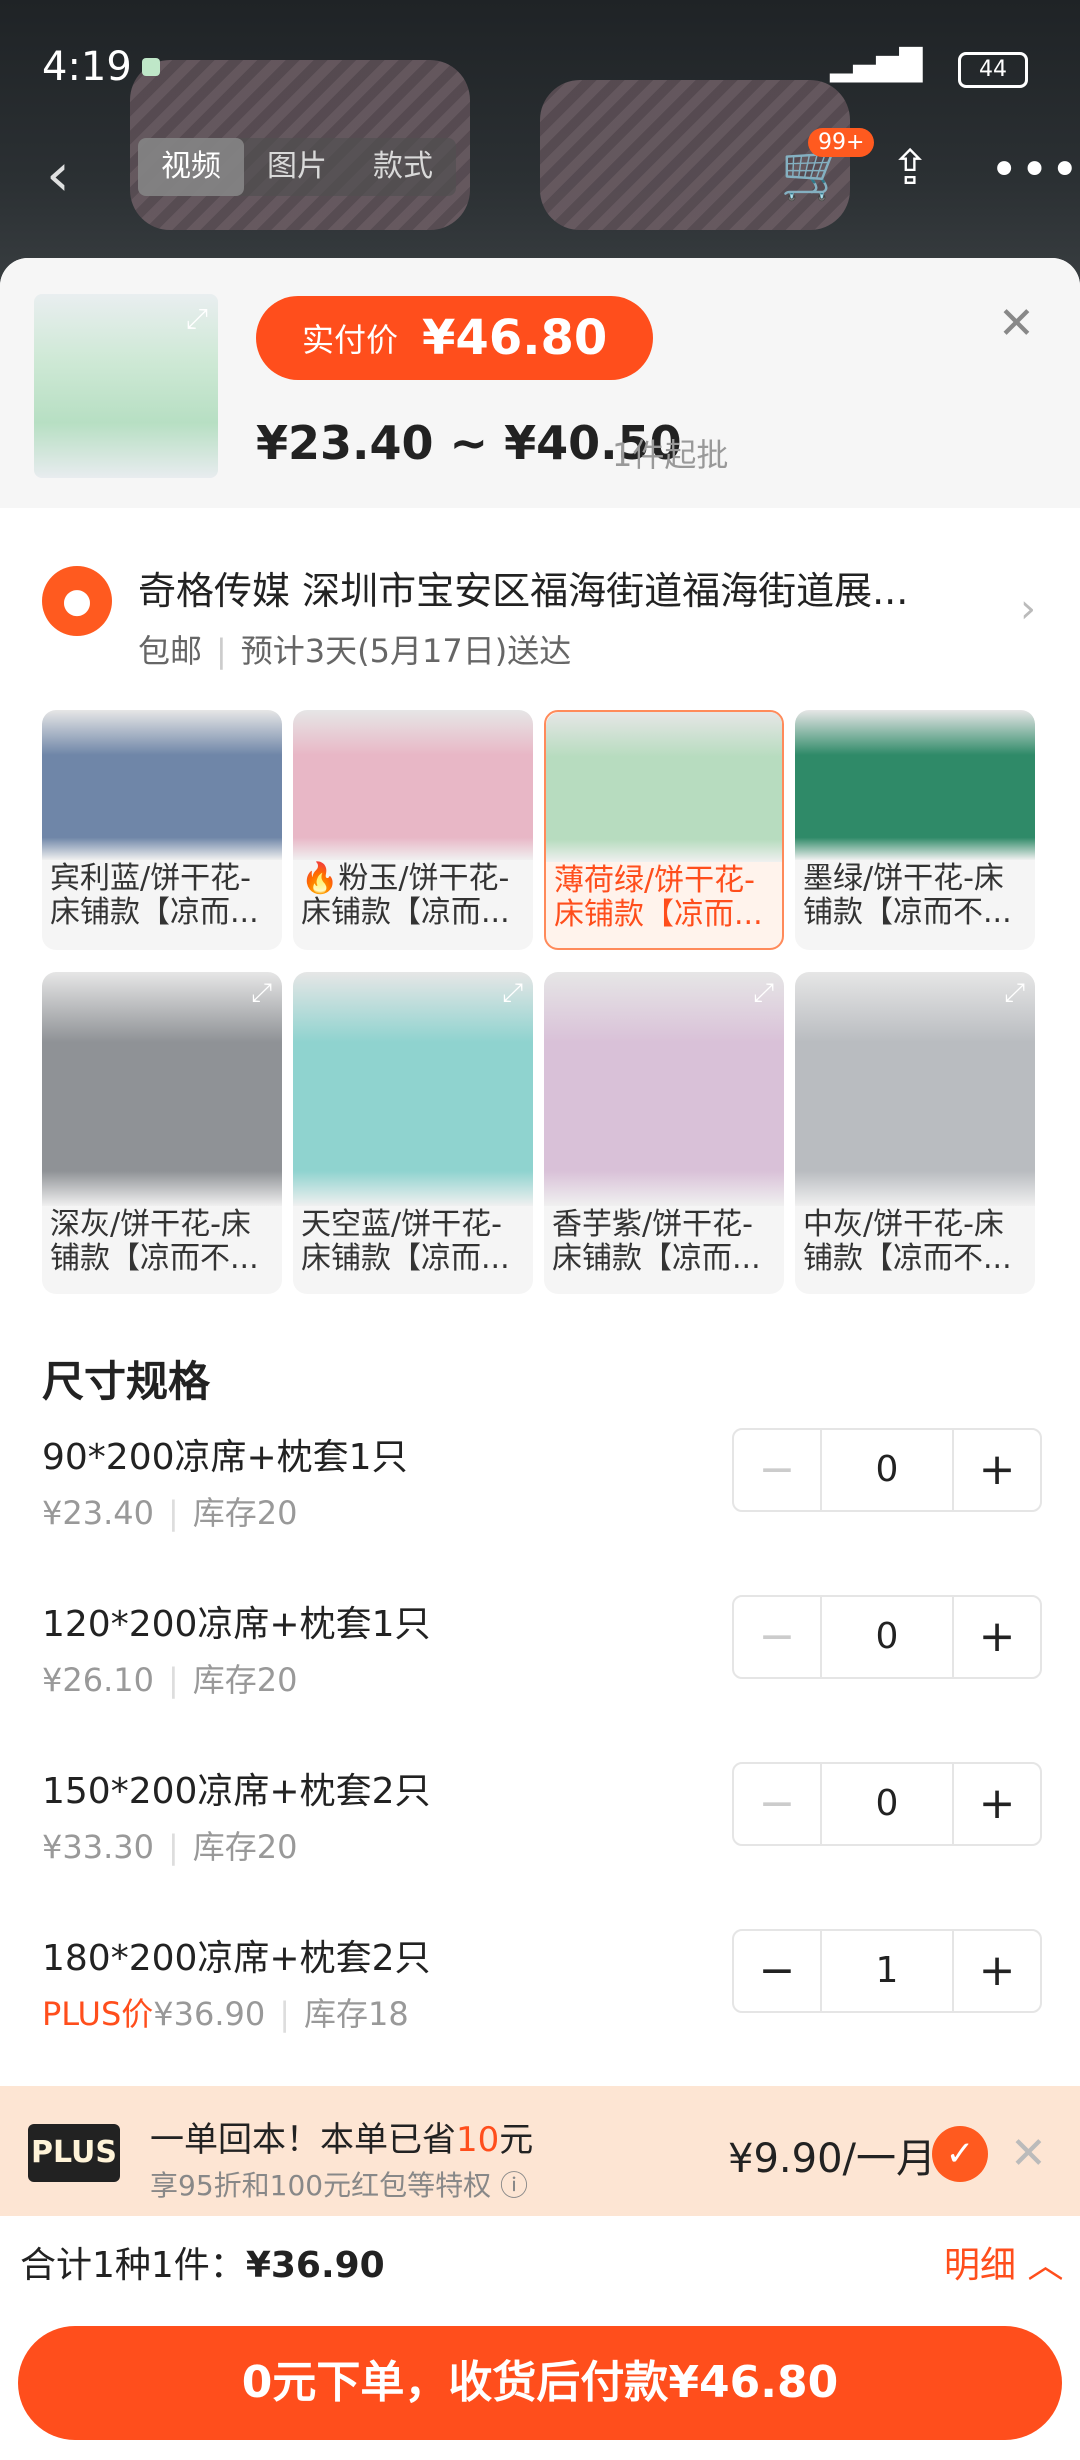 The width and height of the screenshot is (1080, 2460). Describe the element at coordinates (540, 65) in the screenshot. I see `status-bar: 4:19 ▂▄▆█ ◠ 44` at that location.